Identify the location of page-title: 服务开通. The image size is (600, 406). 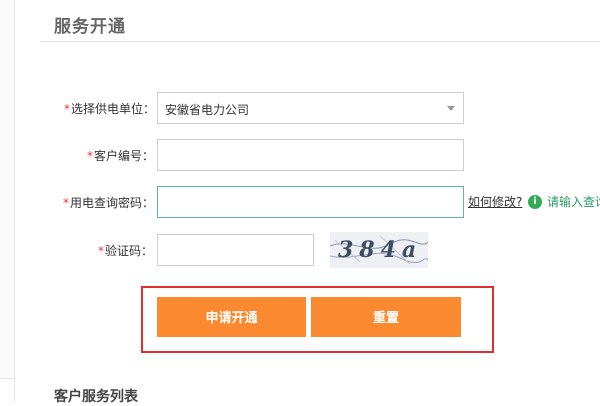
(90, 27).